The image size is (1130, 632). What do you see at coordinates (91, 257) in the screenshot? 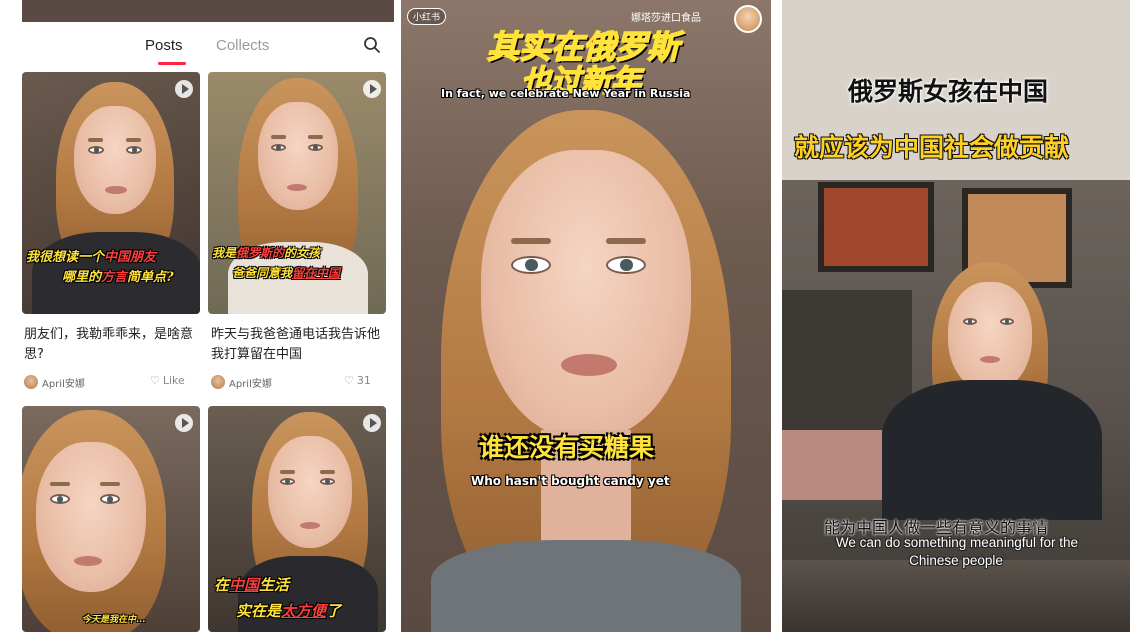
I see `post-1-caption-line1: 我很想读一个中国朋友` at bounding box center [91, 257].